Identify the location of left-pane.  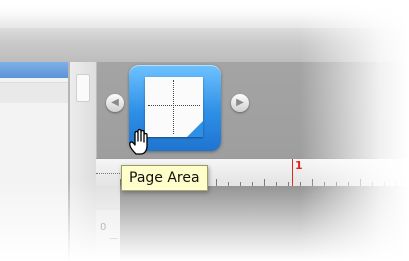
(35, 161).